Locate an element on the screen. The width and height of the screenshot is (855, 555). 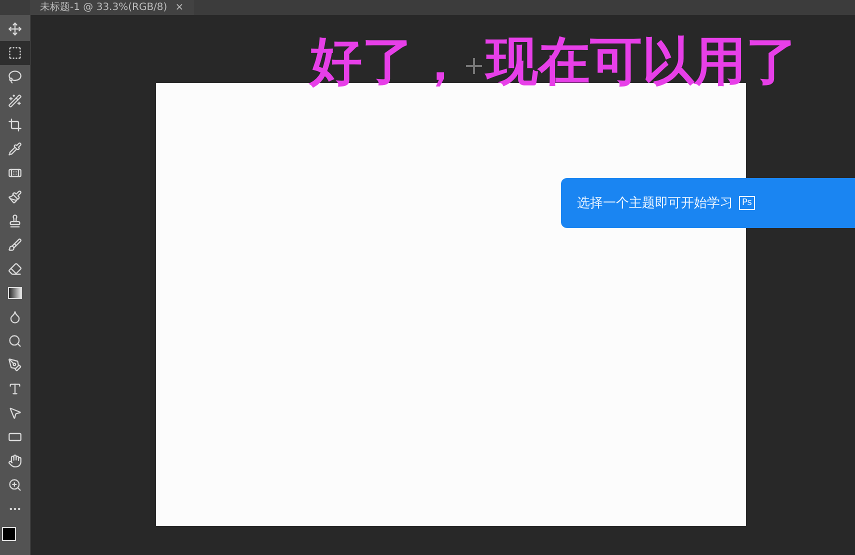
dashed-square-icon is located at coordinates (15, 53).